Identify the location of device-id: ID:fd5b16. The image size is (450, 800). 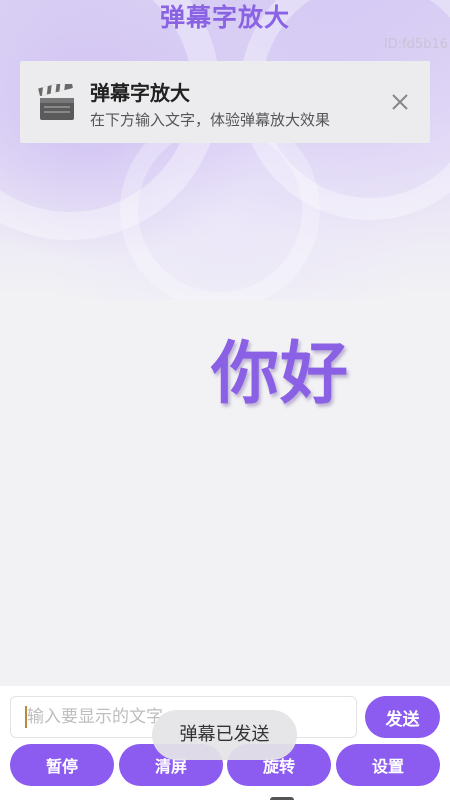
(415, 44).